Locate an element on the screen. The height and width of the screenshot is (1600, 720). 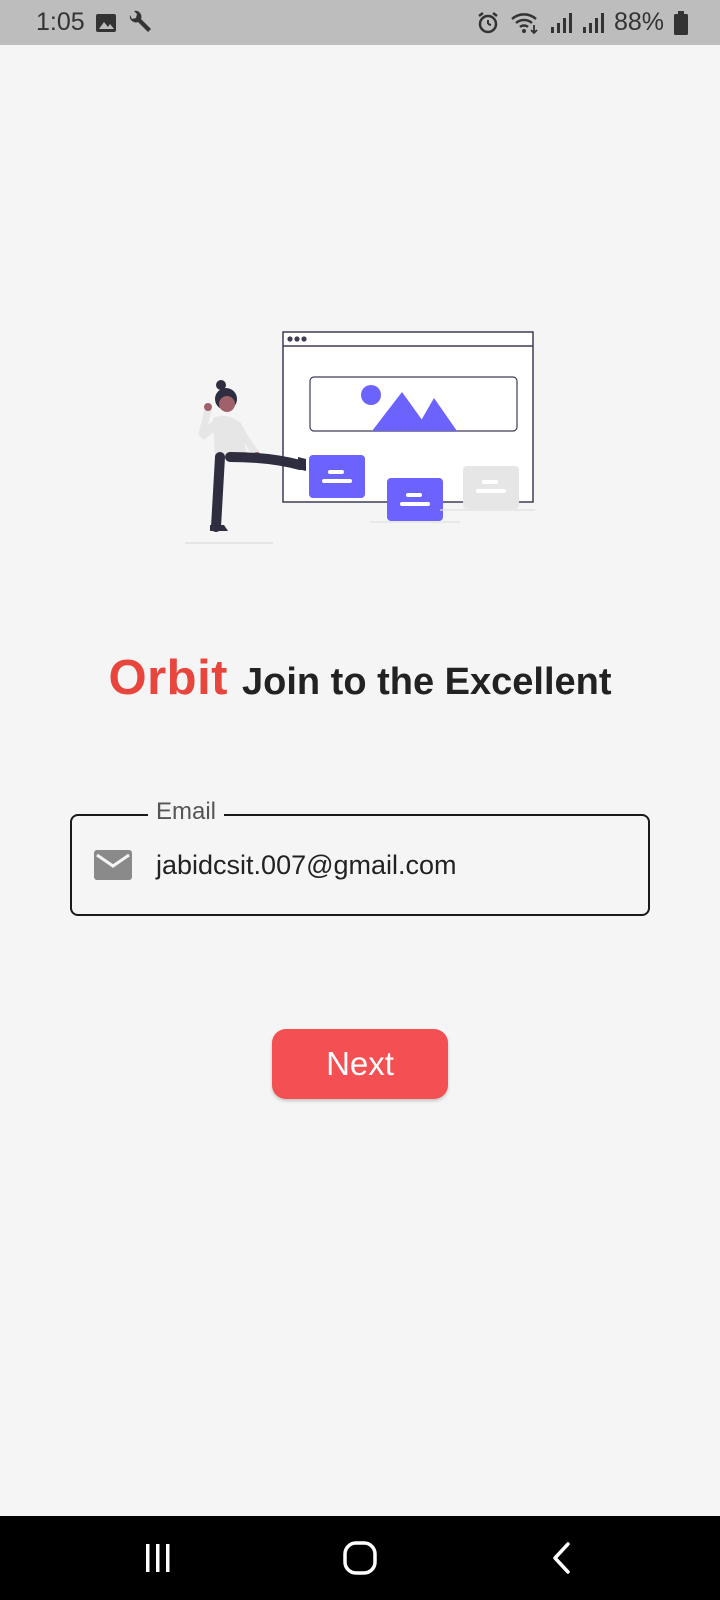
status-left: 1:05 is located at coordinates (94, 22).